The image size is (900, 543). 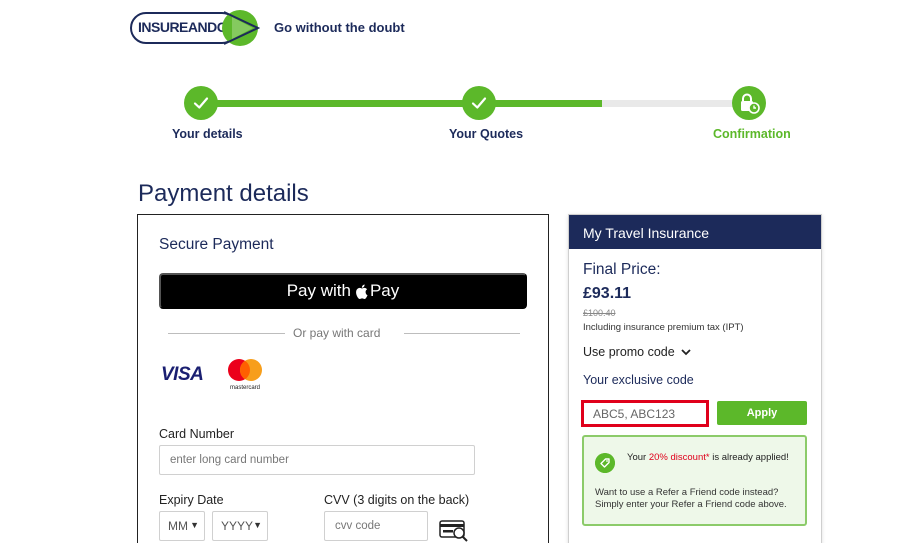 I want to click on old-price: £100.40, so click(x=599, y=313).